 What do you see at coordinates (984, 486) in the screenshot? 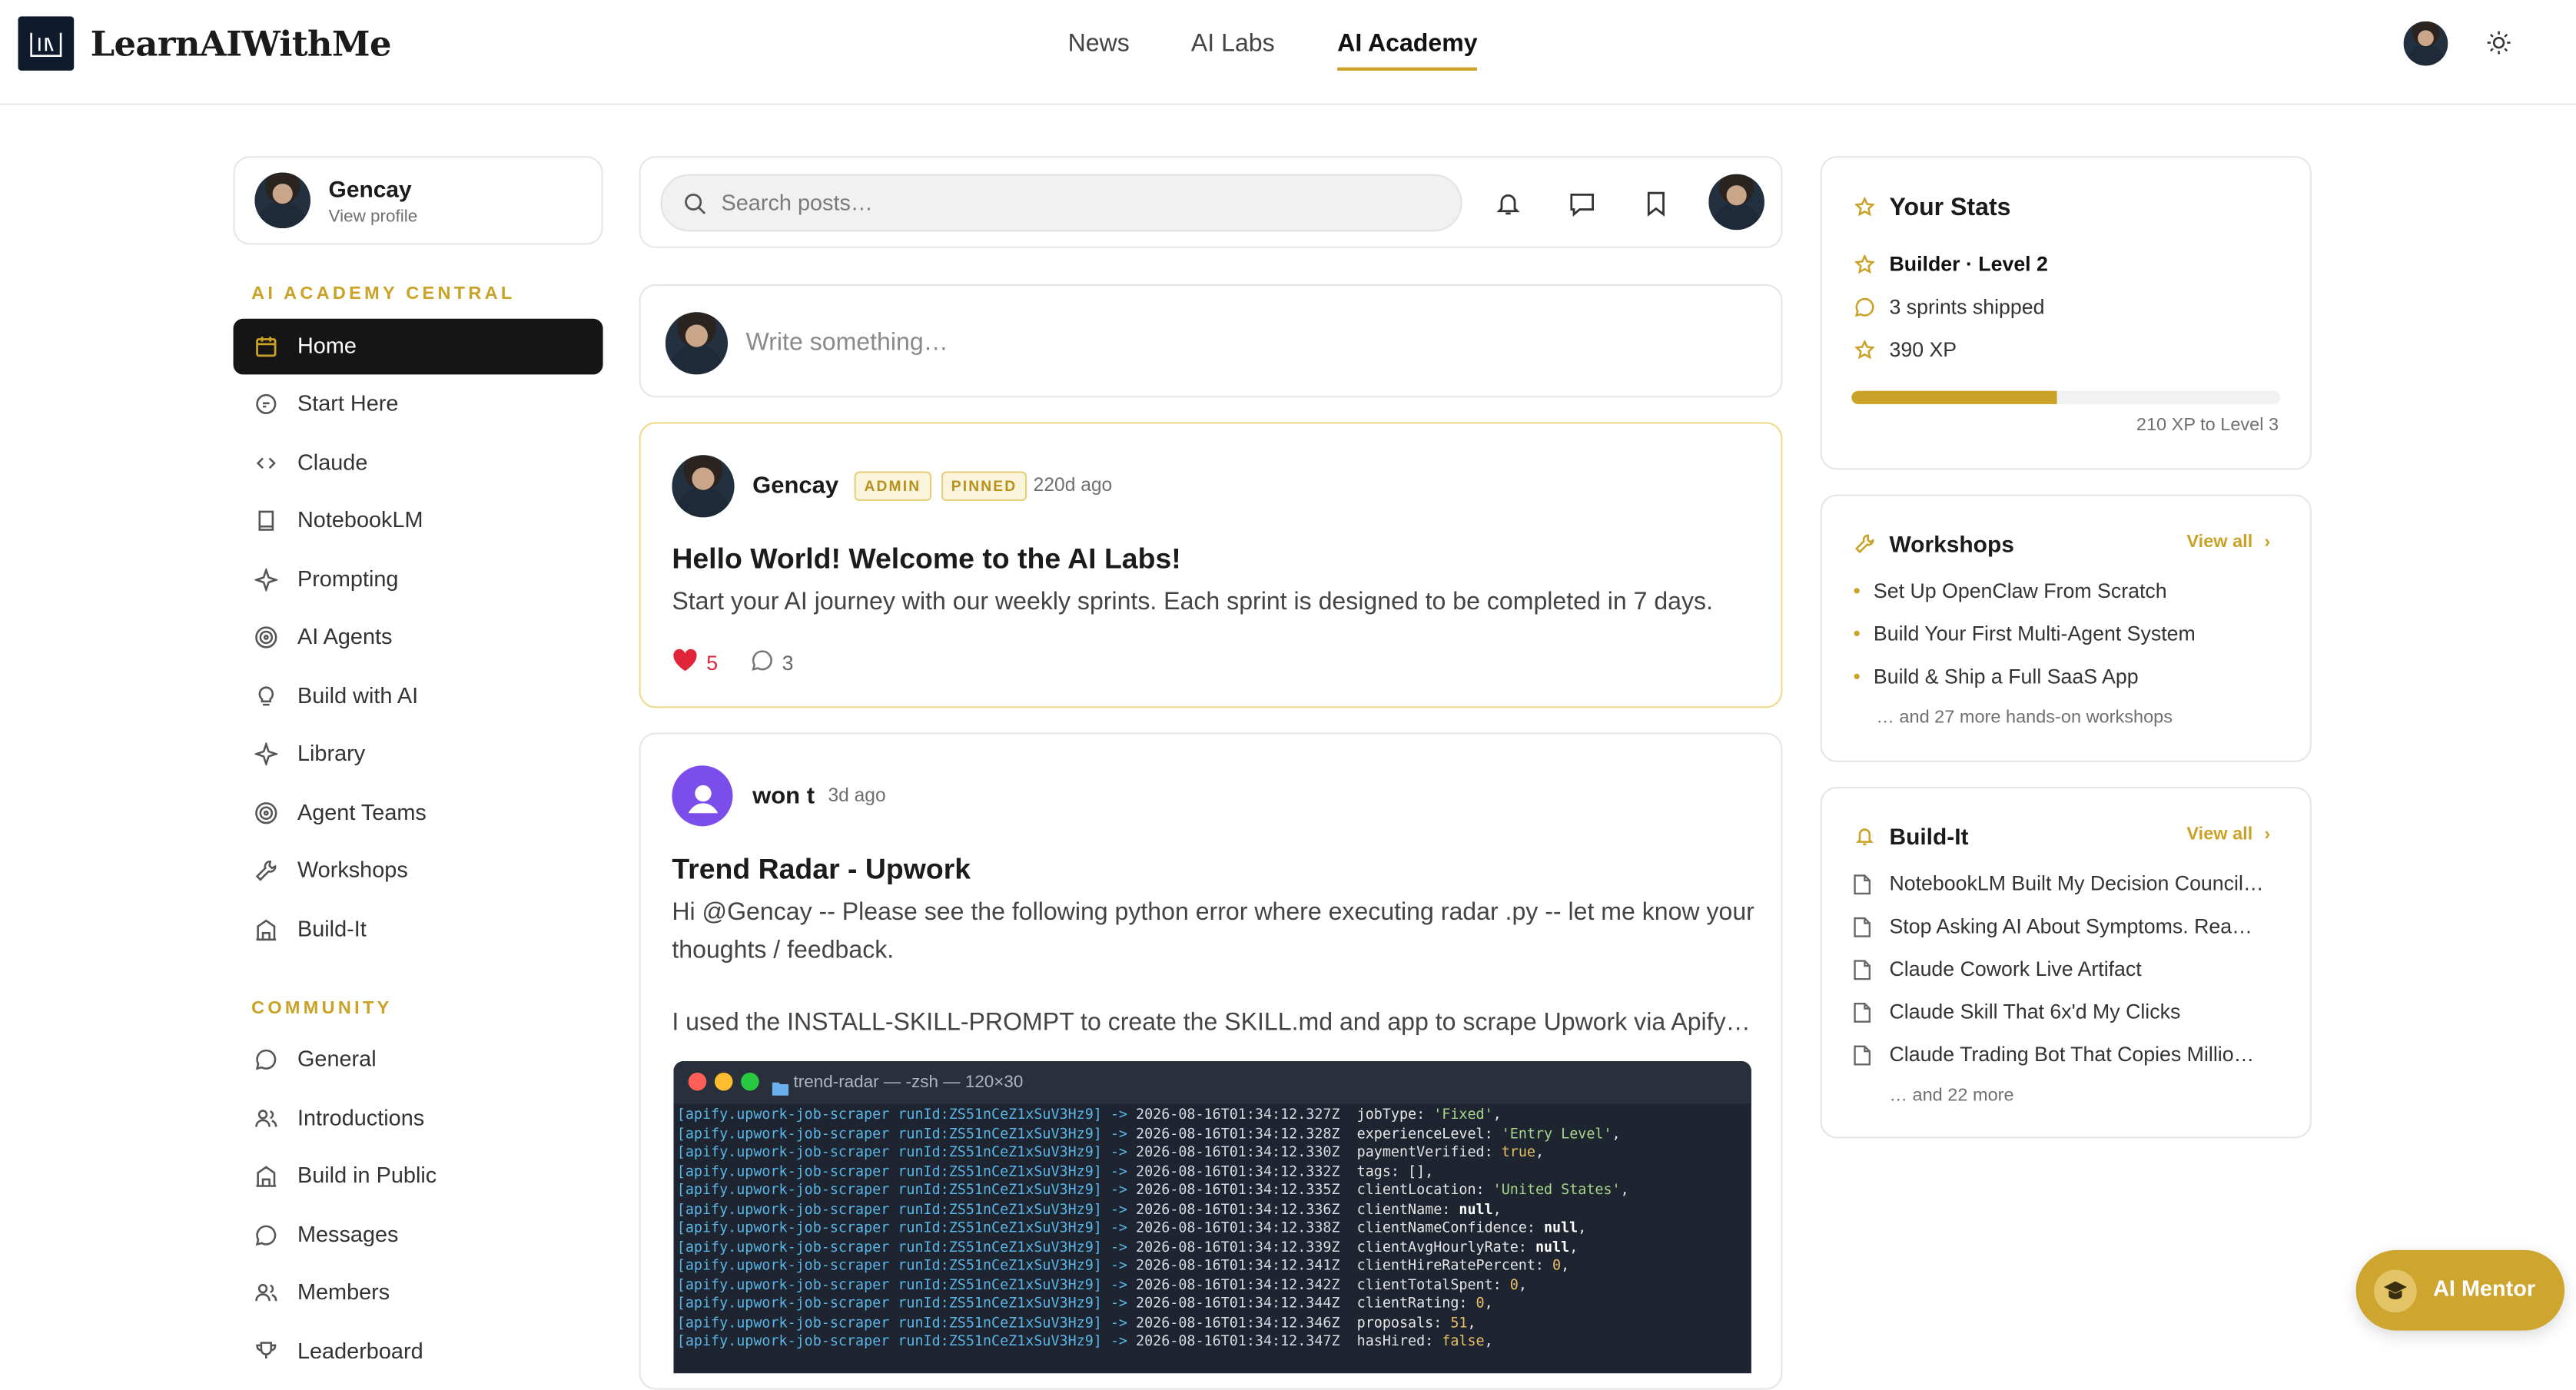
I see `pinned-badge: PINNED` at bounding box center [984, 486].